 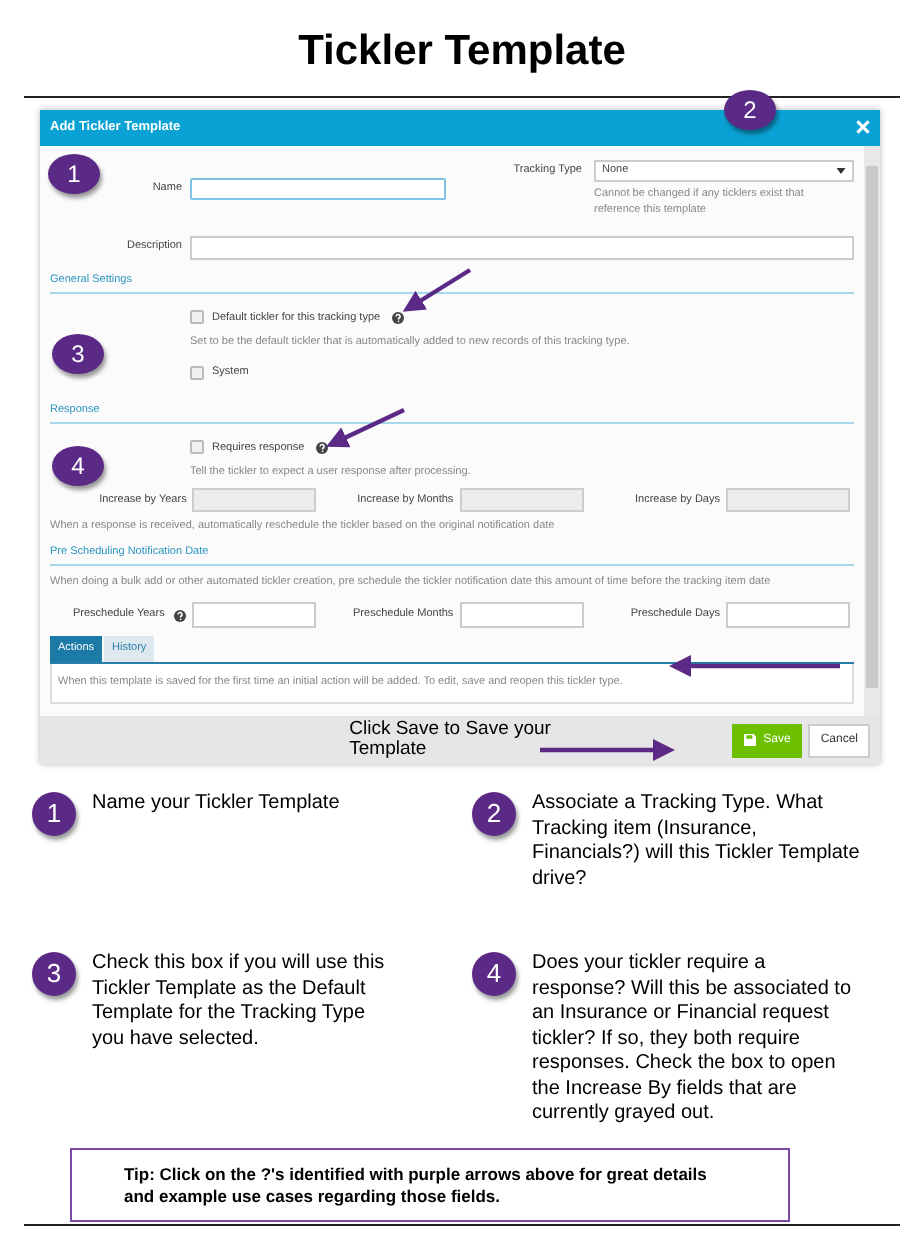 I want to click on step-number: 3, so click(x=54, y=974).